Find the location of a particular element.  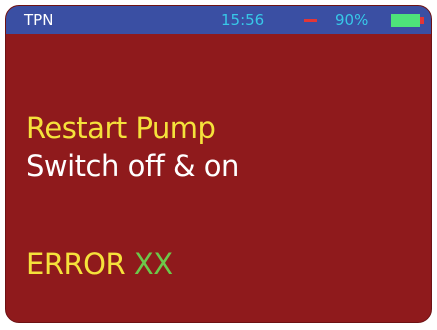

restart-pump-message: Restart Pump is located at coordinates (121, 128).